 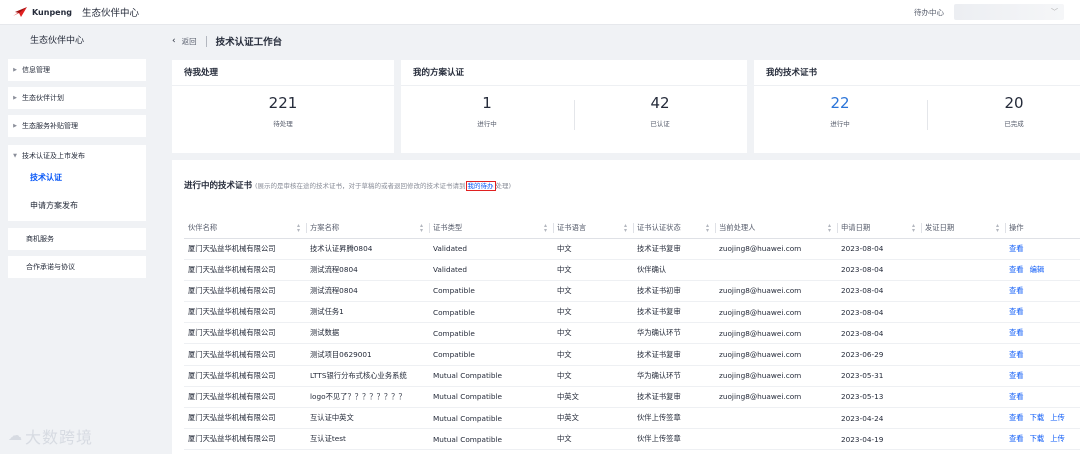 What do you see at coordinates (674, 354) in the screenshot?
I see `cert-status-cell: 技术证书复审` at bounding box center [674, 354].